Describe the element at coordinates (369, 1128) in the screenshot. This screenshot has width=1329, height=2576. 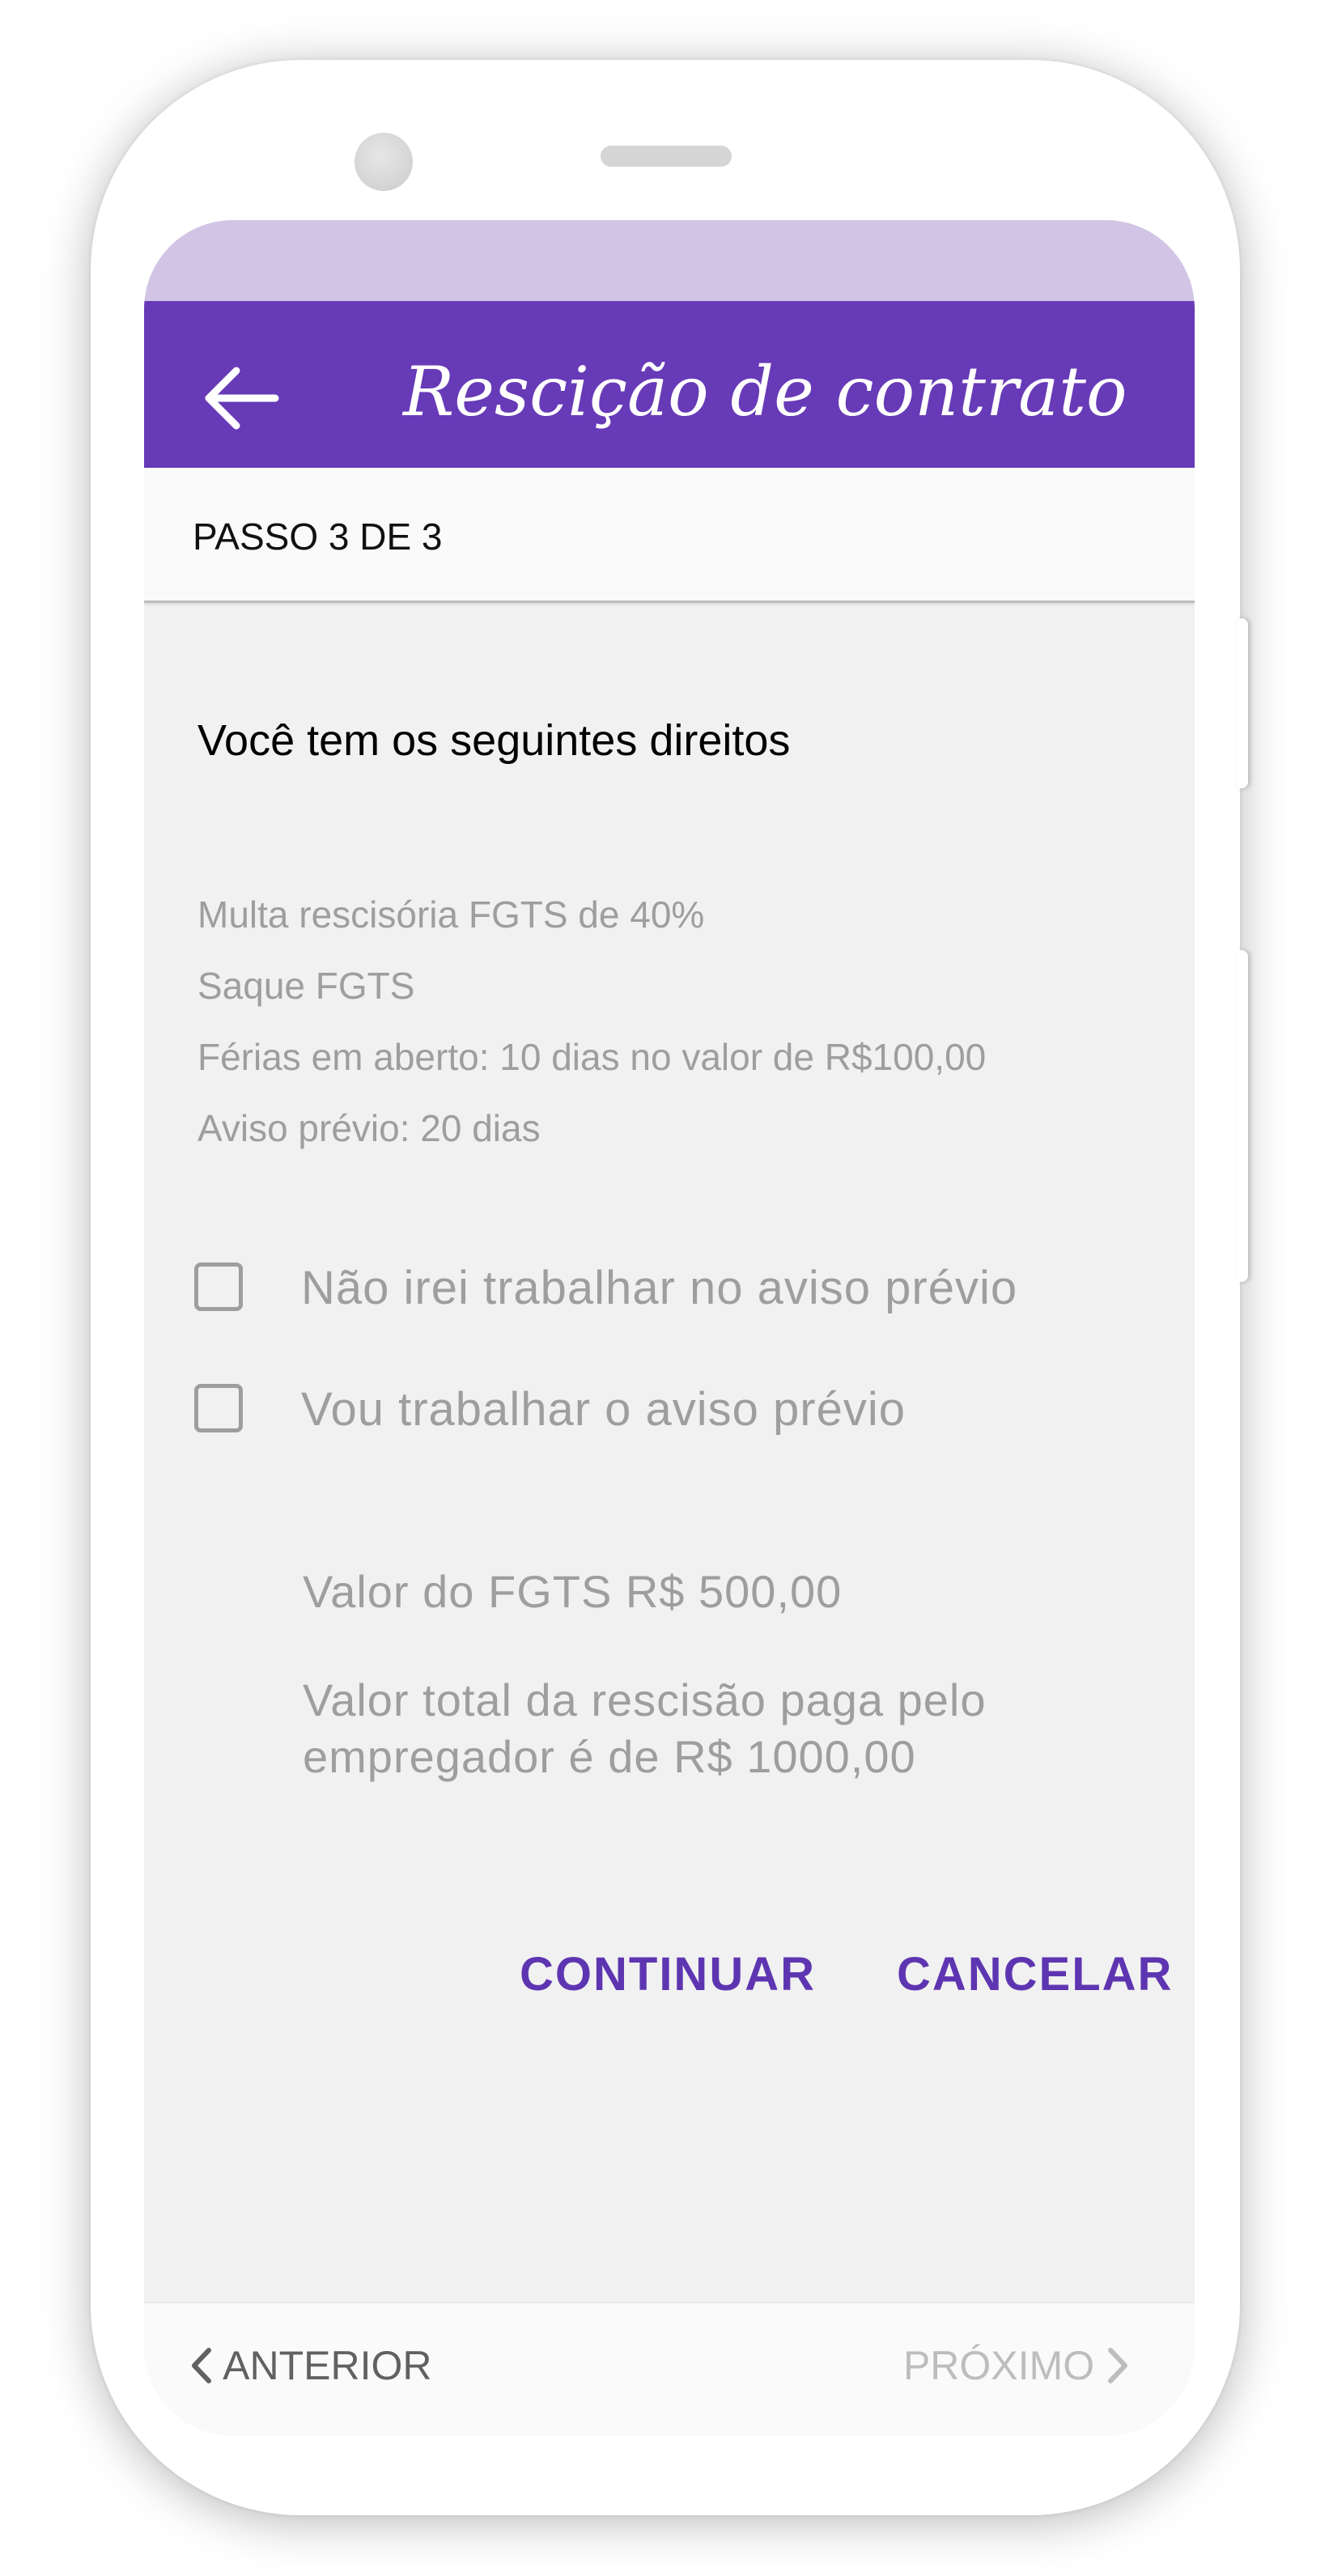
I see `list-item: Aviso prévio: 20 dias` at that location.